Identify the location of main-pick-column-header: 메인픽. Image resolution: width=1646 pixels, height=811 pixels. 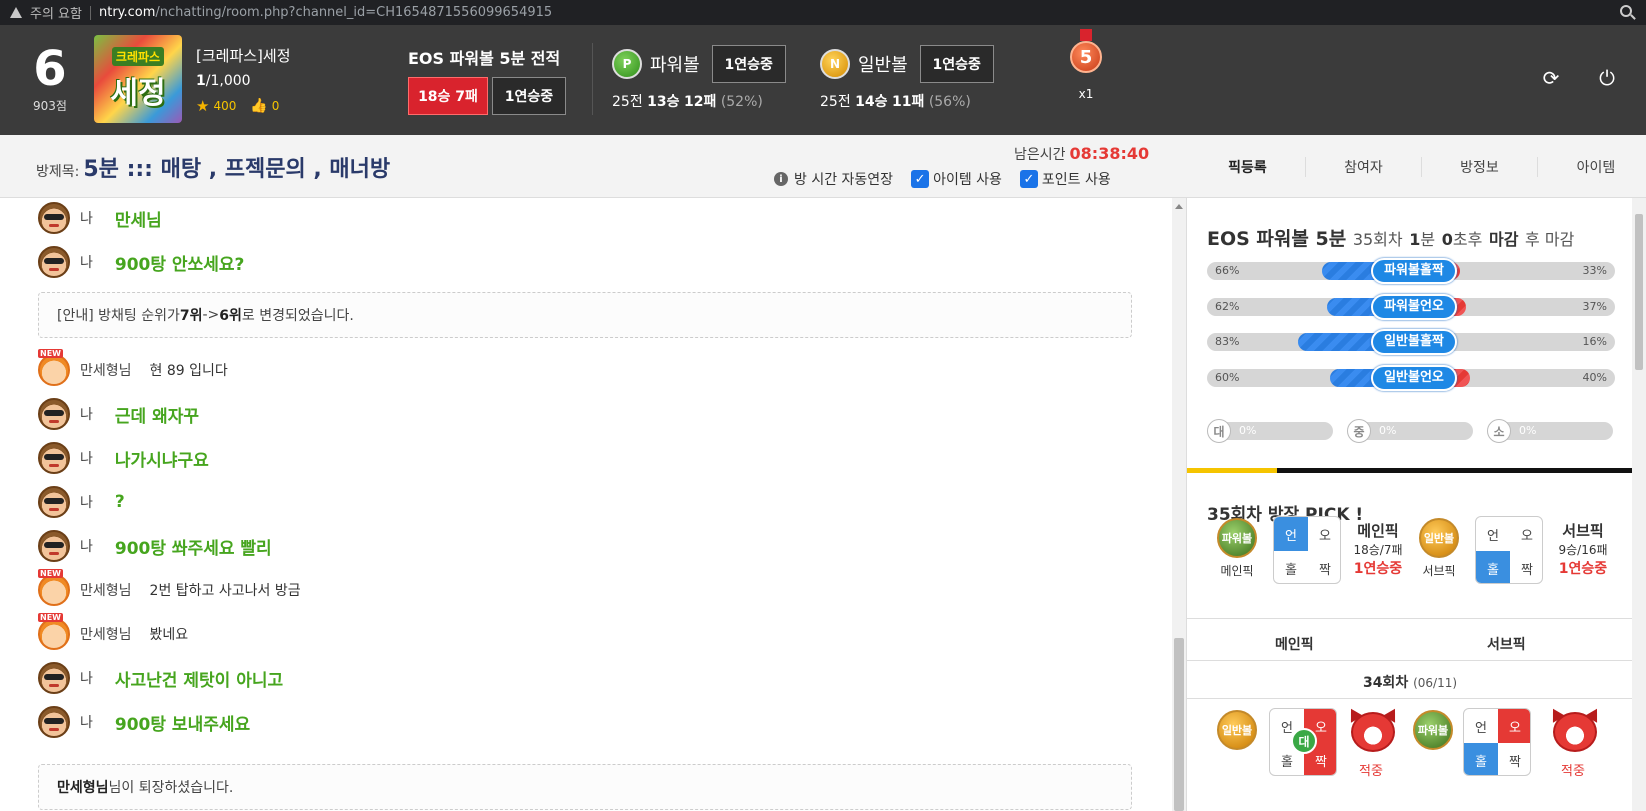
(1294, 645).